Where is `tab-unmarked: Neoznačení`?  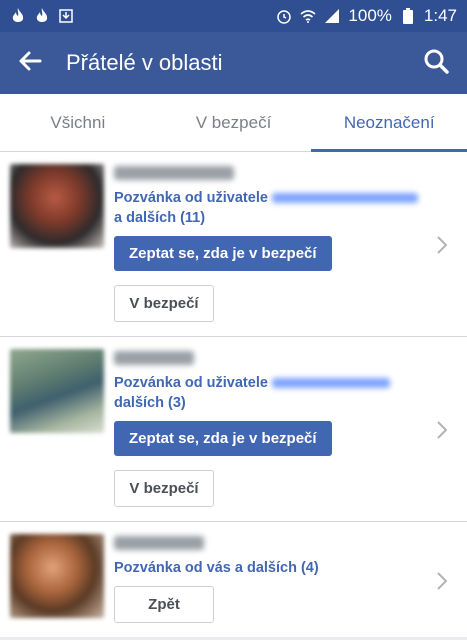 tab-unmarked: Neoznačení is located at coordinates (389, 123).